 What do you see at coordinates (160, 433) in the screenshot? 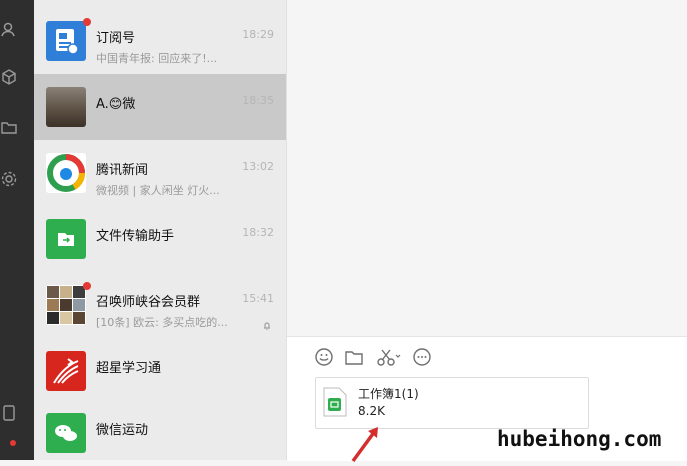
I see `conversation-item: 微信运动` at bounding box center [160, 433].